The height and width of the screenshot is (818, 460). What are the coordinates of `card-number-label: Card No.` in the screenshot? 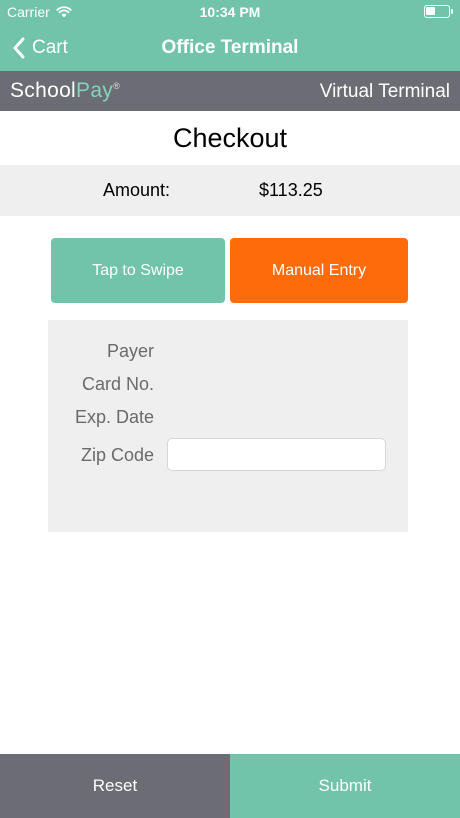 It's located at (117, 384).